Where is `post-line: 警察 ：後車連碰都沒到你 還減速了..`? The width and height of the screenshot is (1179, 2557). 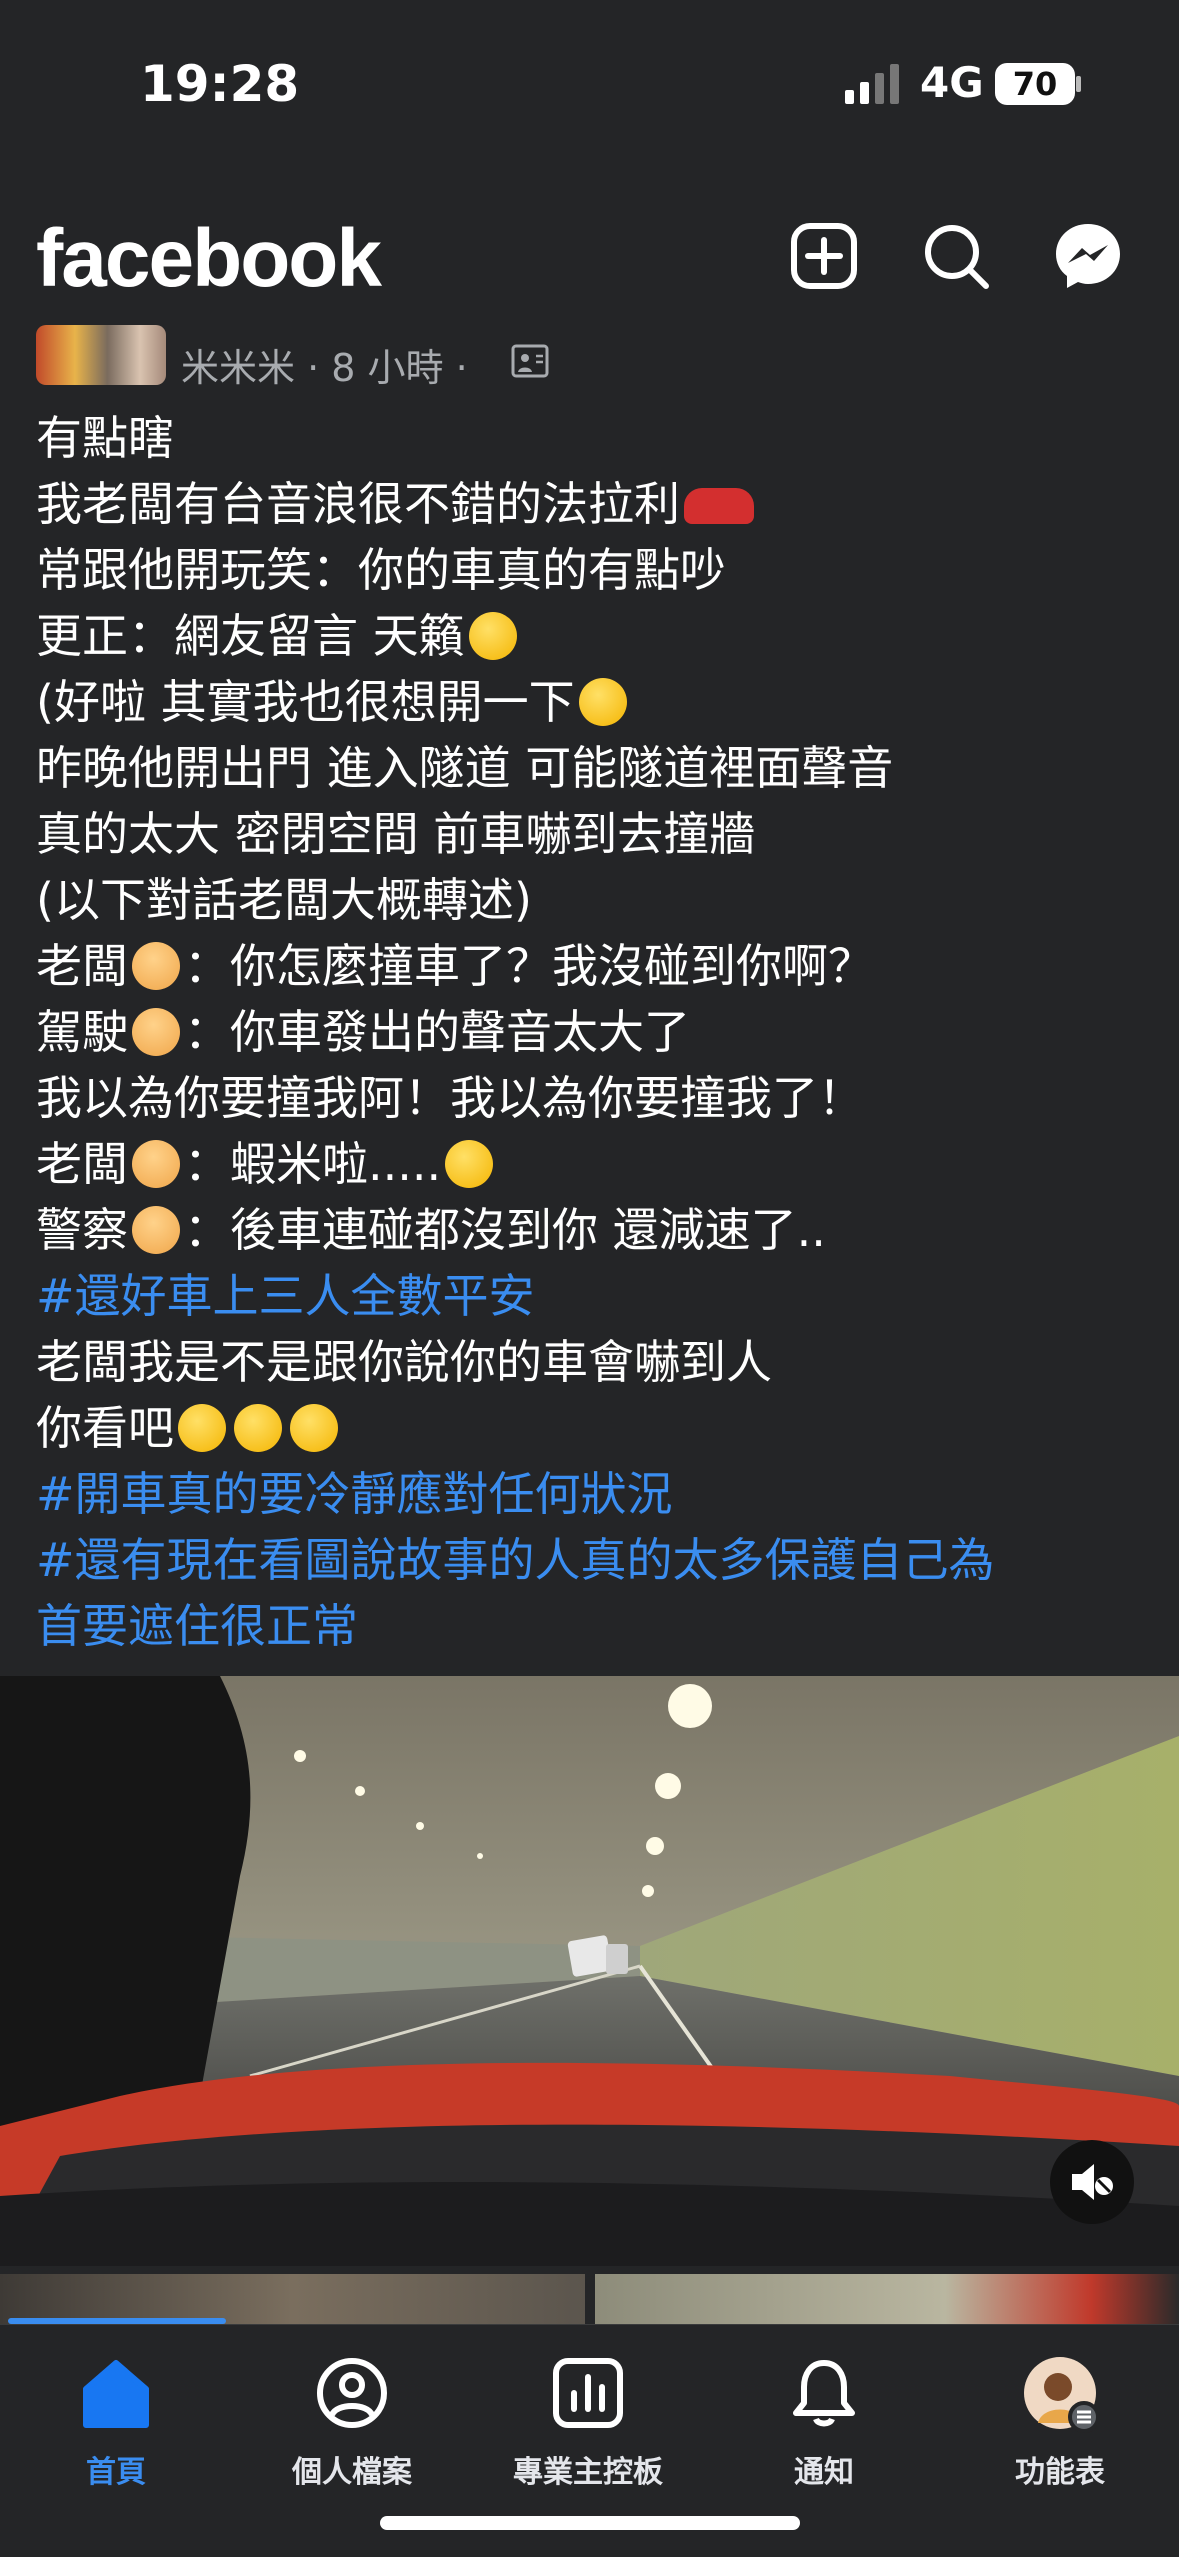
post-line: 警察 ：後車連碰都沒到你 還減速了.. is located at coordinates (591, 1230).